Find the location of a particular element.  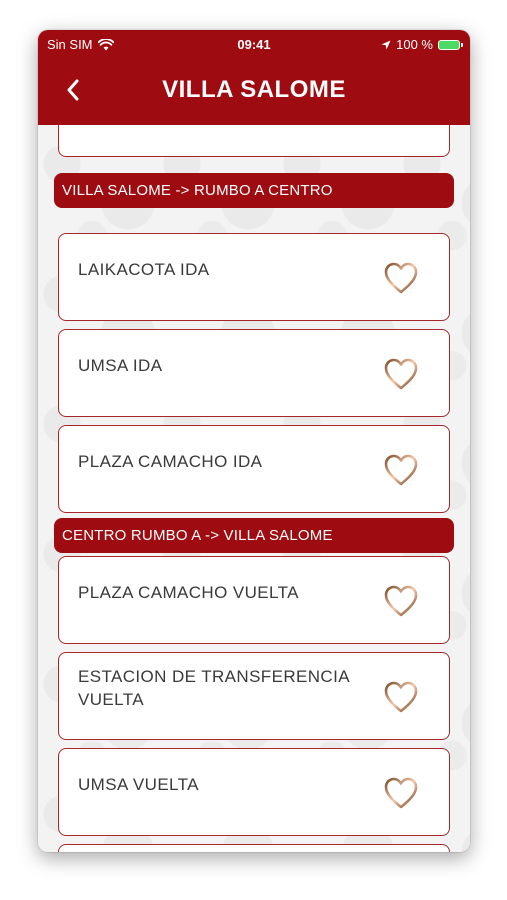

app-header: Sin SIM 09:41 100 % VILLA SALOME is located at coordinates (254, 77).